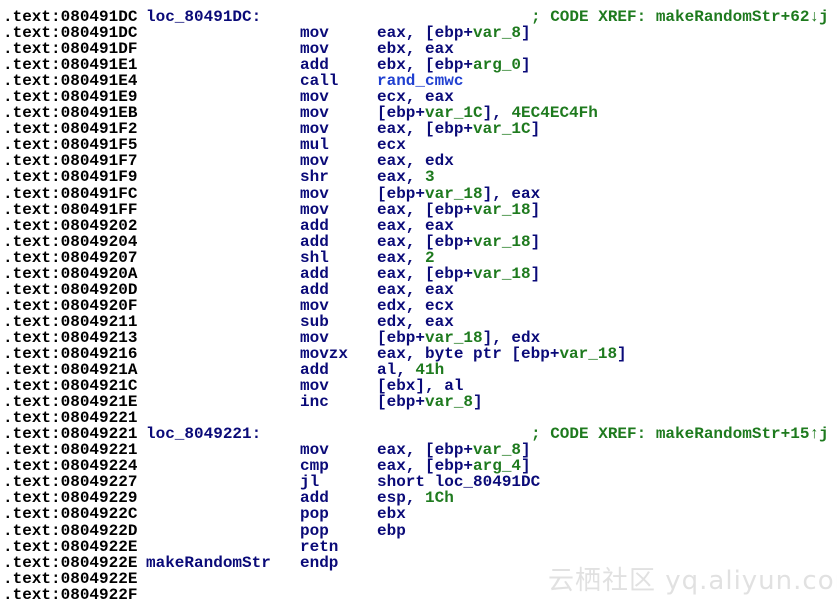 This screenshot has height=604, width=837. I want to click on operands: eax, edx, so click(415, 161).